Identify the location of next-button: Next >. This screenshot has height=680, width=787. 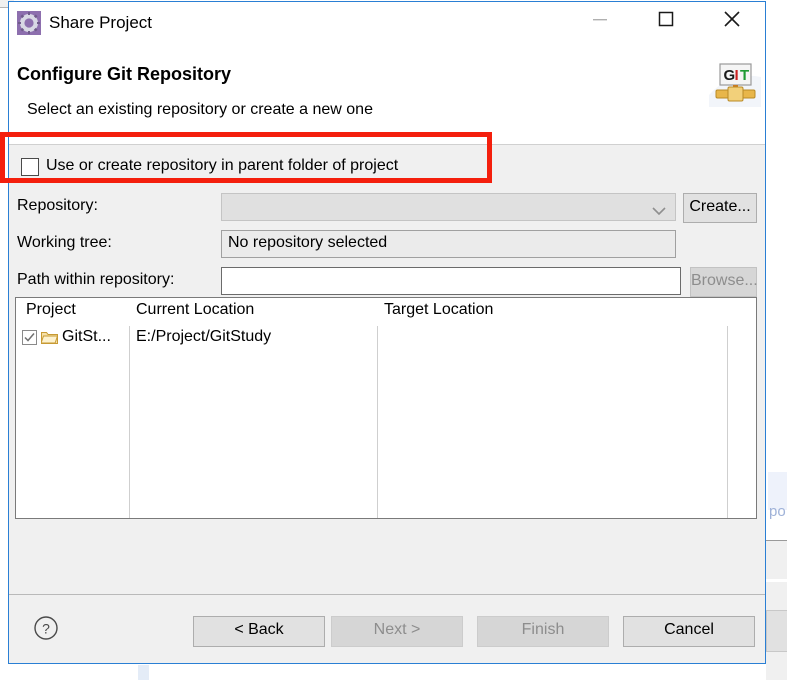
(397, 631).